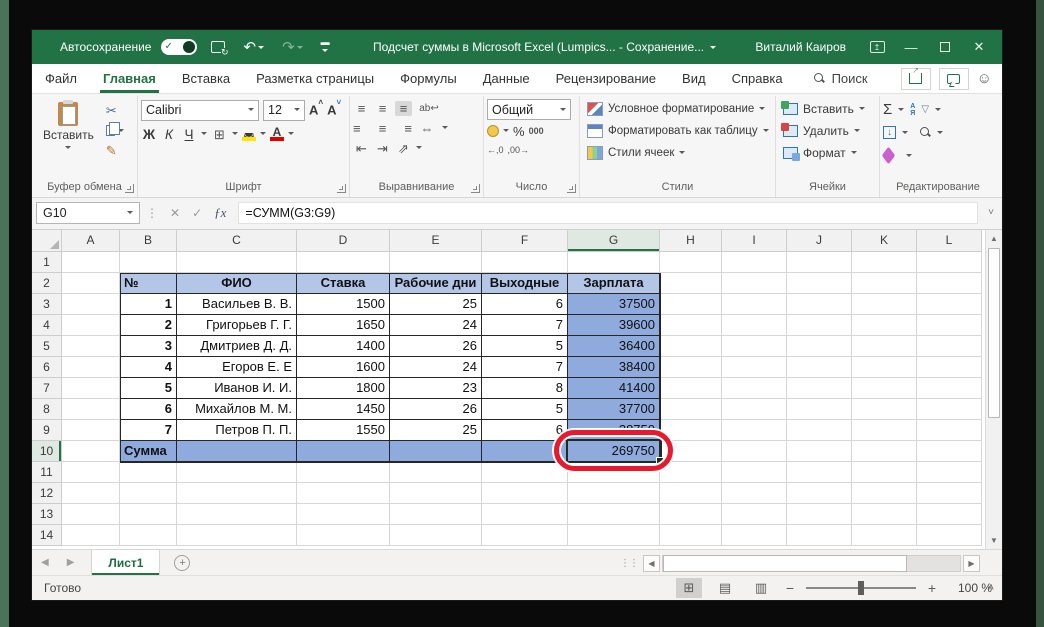 This screenshot has width=1044, height=627. Describe the element at coordinates (126, 562) in the screenshot. I see `sheet-tab: Лист1` at that location.